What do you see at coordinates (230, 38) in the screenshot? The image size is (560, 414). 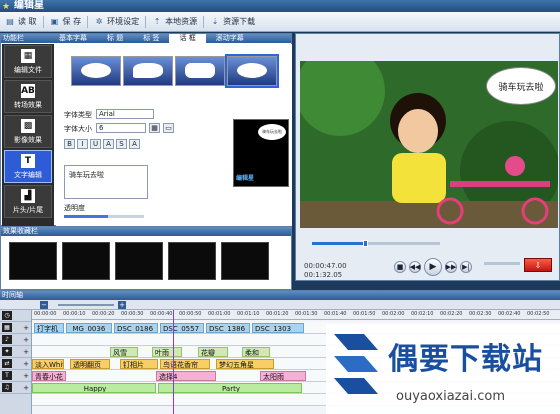 I see `tab-scroll-subtitle: 滚动字幕` at bounding box center [230, 38].